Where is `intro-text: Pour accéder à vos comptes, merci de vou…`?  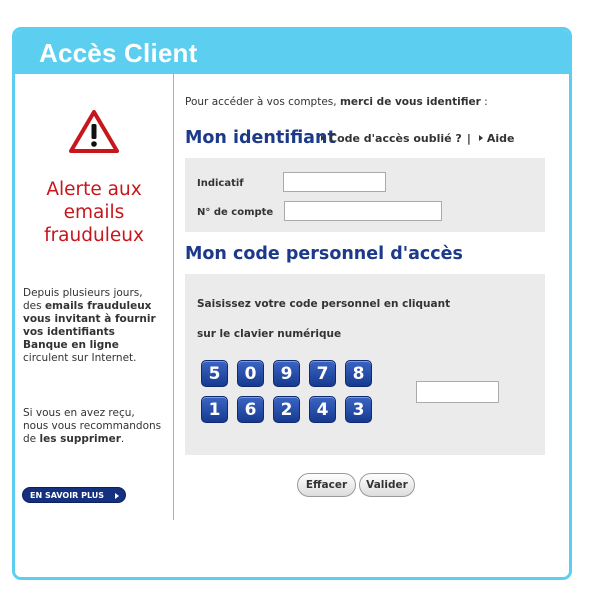 intro-text: Pour accéder à vos comptes, merci de vou… is located at coordinates (336, 102).